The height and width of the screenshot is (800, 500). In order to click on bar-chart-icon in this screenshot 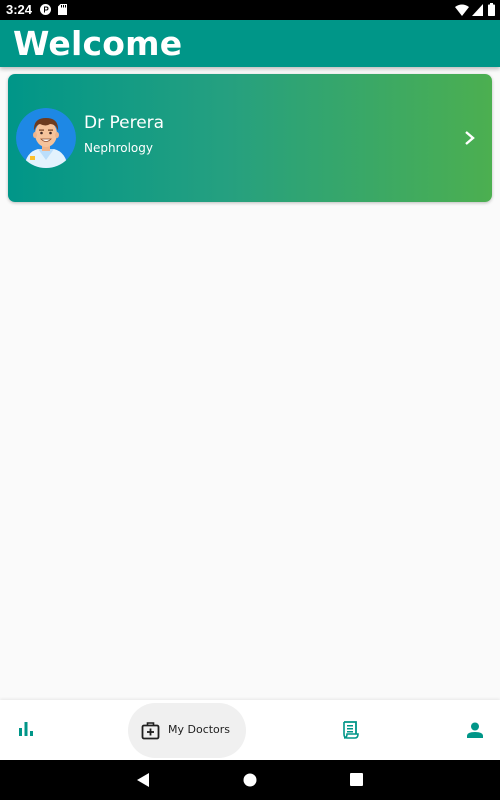, I will do `click(26, 729)`.